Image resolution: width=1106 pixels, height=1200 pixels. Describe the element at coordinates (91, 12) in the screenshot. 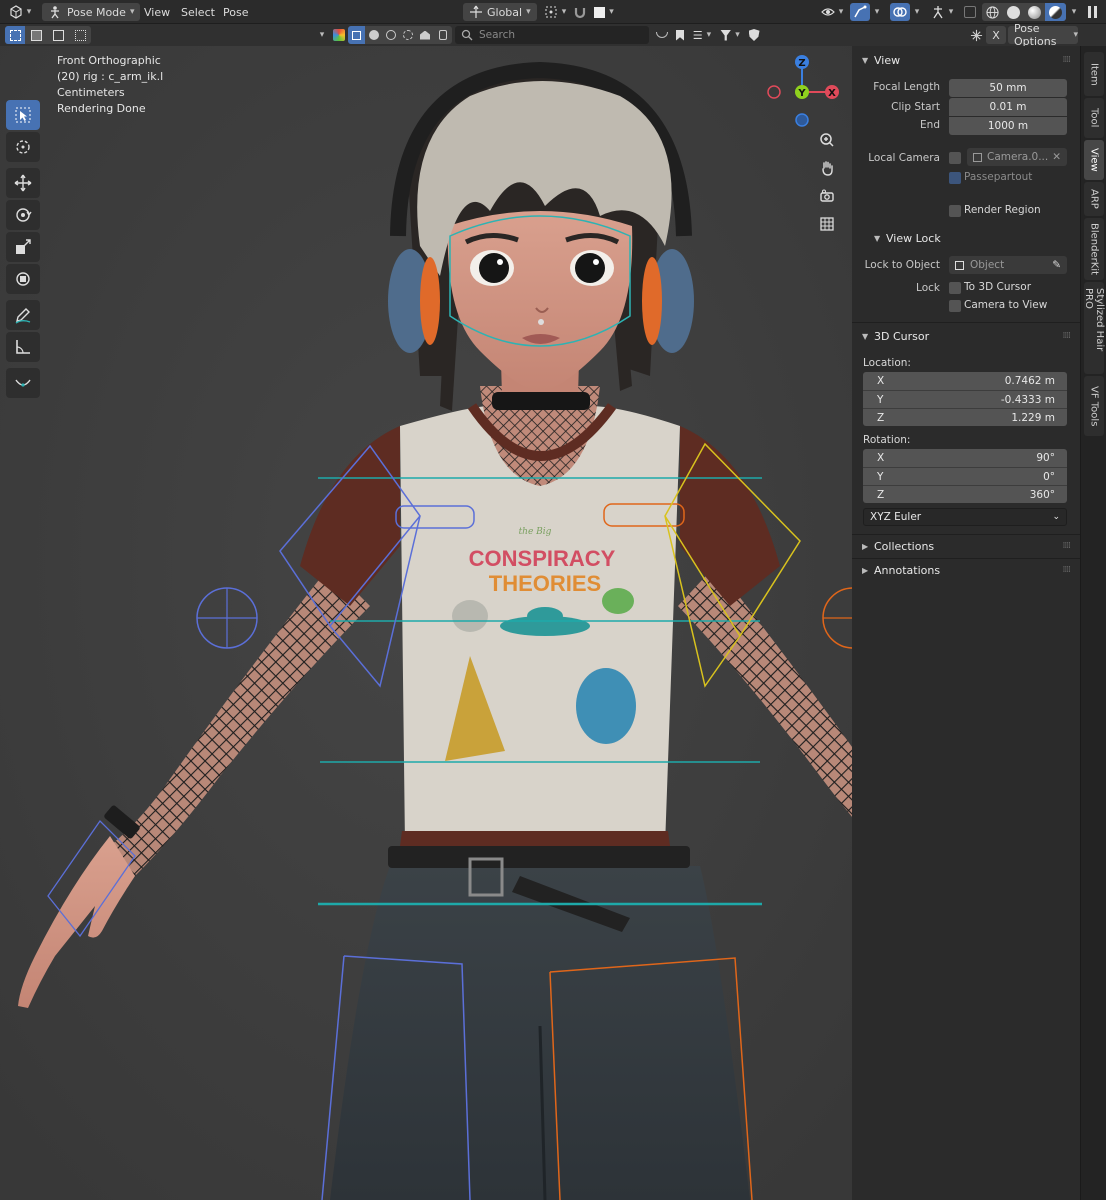

I see `mode-dropdown: Pose Mode ▾` at that location.